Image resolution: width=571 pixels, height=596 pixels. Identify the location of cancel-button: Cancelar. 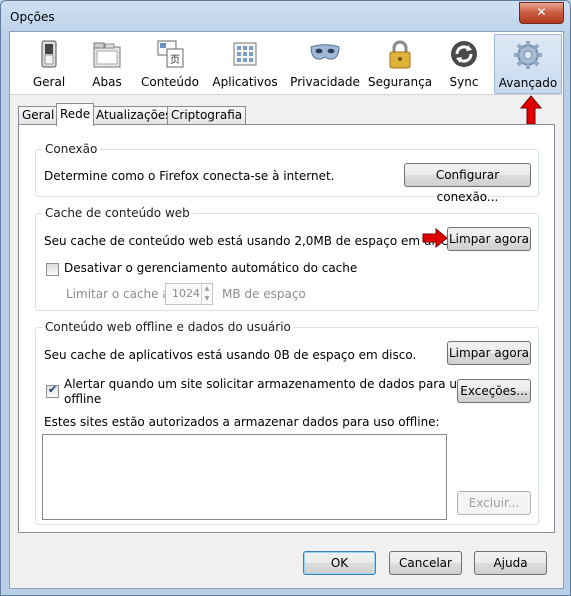
(425, 563).